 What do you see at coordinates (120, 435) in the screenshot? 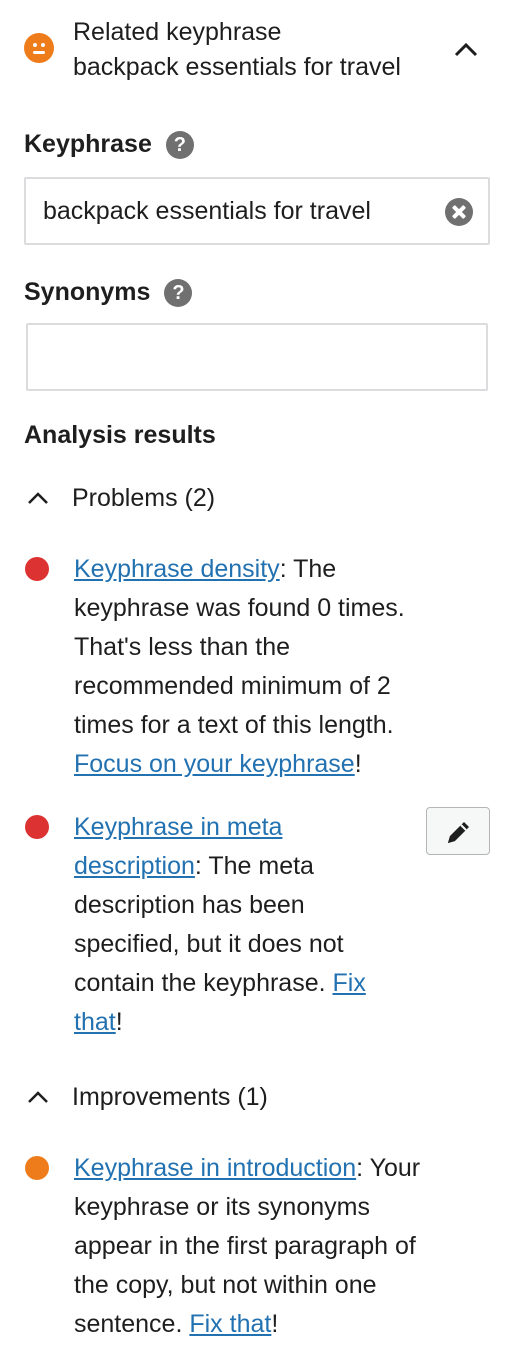
I see `analysis-results-heading: Analysis results` at bounding box center [120, 435].